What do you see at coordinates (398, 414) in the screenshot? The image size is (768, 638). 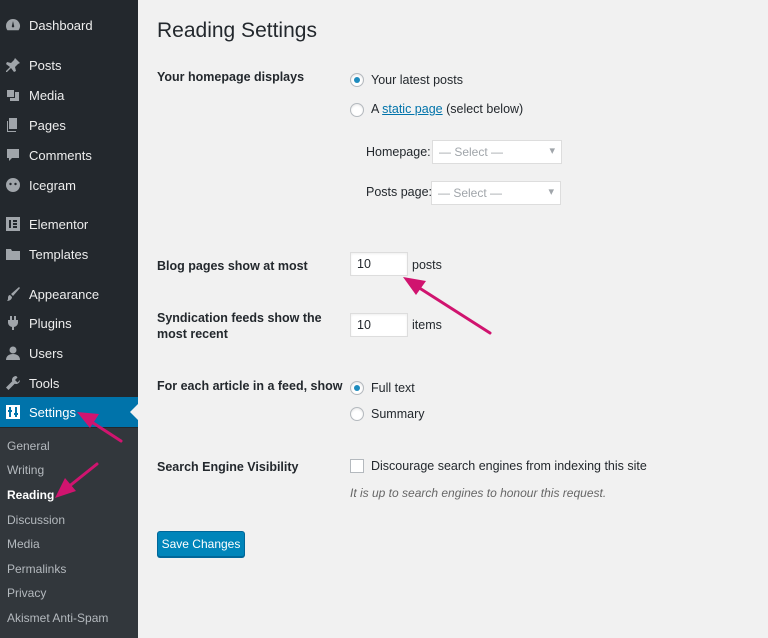 I see `summary-label: Summary` at bounding box center [398, 414].